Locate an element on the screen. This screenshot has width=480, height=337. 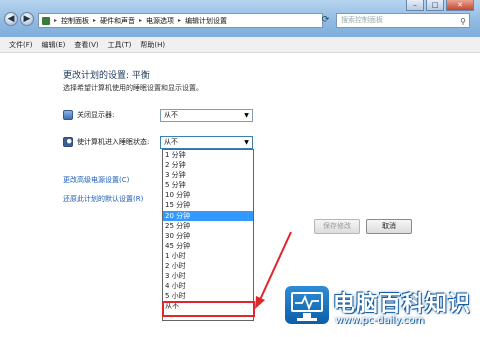
watermark: 电脑百科知识 www.pc-daily.com is located at coordinates (380, 307).